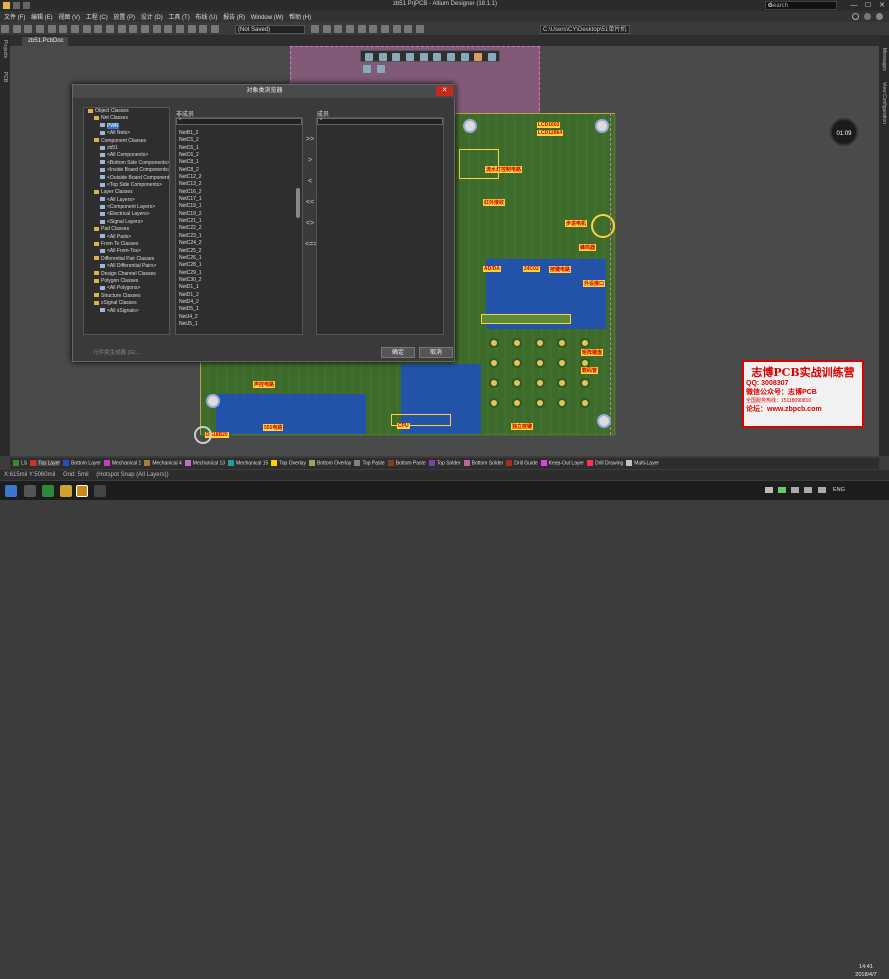 The width and height of the screenshot is (889, 979). What do you see at coordinates (156, 29) in the screenshot?
I see `move-icon` at bounding box center [156, 29].